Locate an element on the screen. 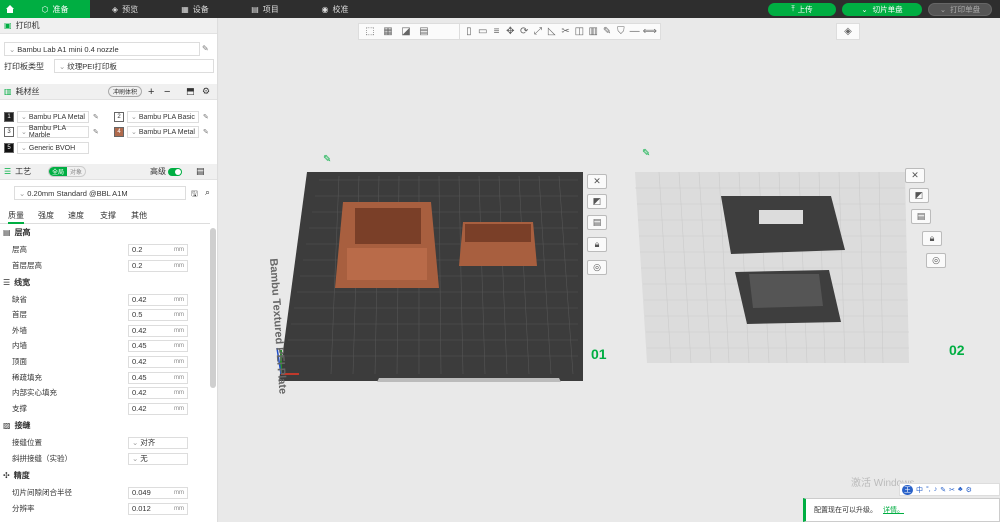  edit-printer-icon: ✎ is located at coordinates (205, 48).